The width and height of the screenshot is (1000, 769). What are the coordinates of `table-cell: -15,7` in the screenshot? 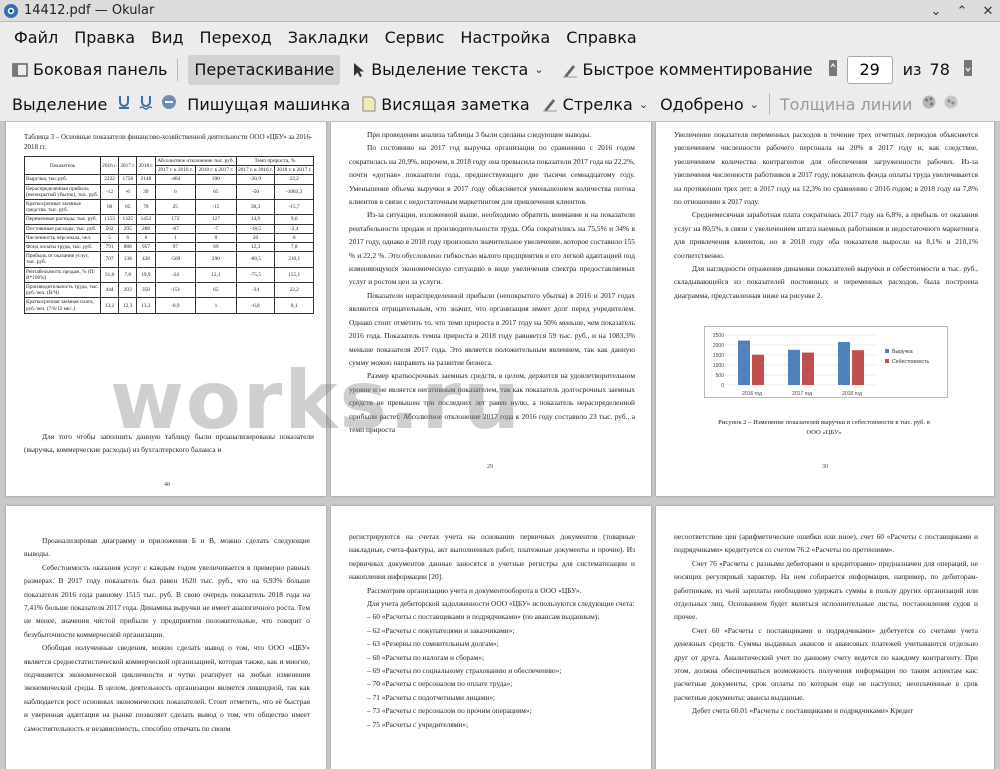 It's located at (294, 207).